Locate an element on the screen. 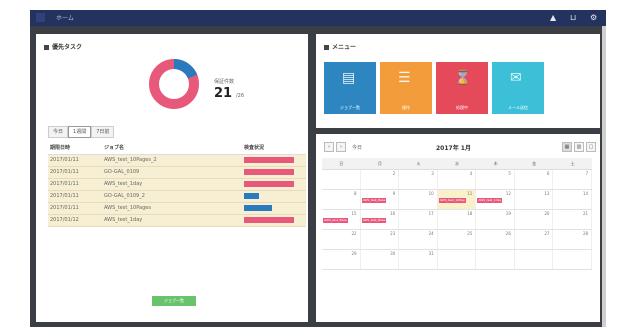 The height and width of the screenshot is (327, 621). bell-icon: ▲ is located at coordinates (553, 18).